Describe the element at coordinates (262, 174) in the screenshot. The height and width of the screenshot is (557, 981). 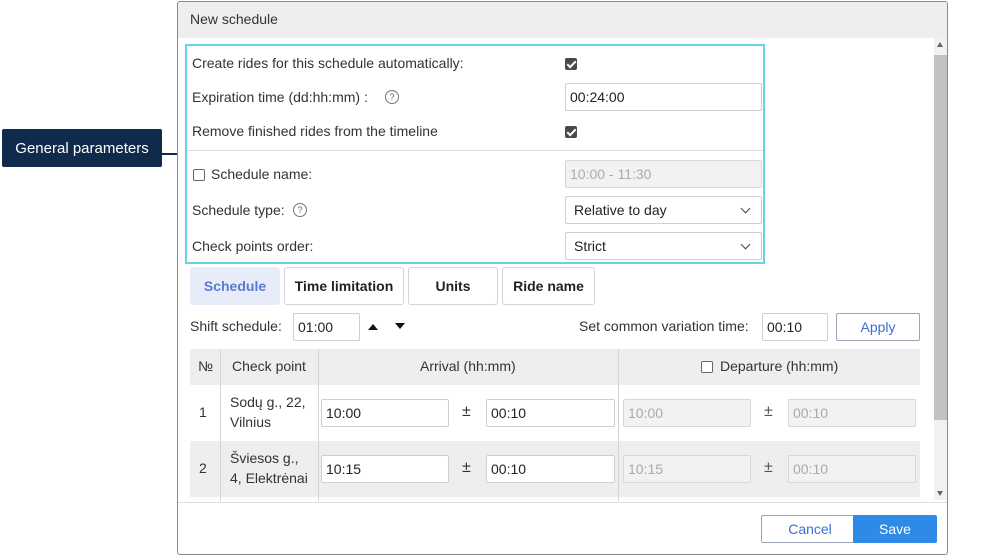
I see `schedule-name-label: Schedule name:` at that location.